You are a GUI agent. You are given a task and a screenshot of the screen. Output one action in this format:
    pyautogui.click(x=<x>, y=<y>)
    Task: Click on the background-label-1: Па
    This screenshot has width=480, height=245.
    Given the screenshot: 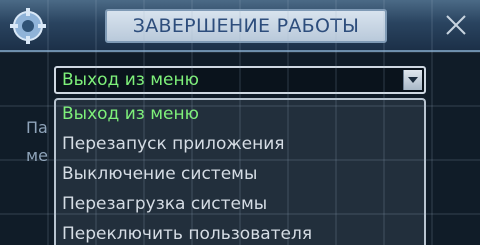 What is the action you would take?
    pyautogui.click(x=37, y=127)
    